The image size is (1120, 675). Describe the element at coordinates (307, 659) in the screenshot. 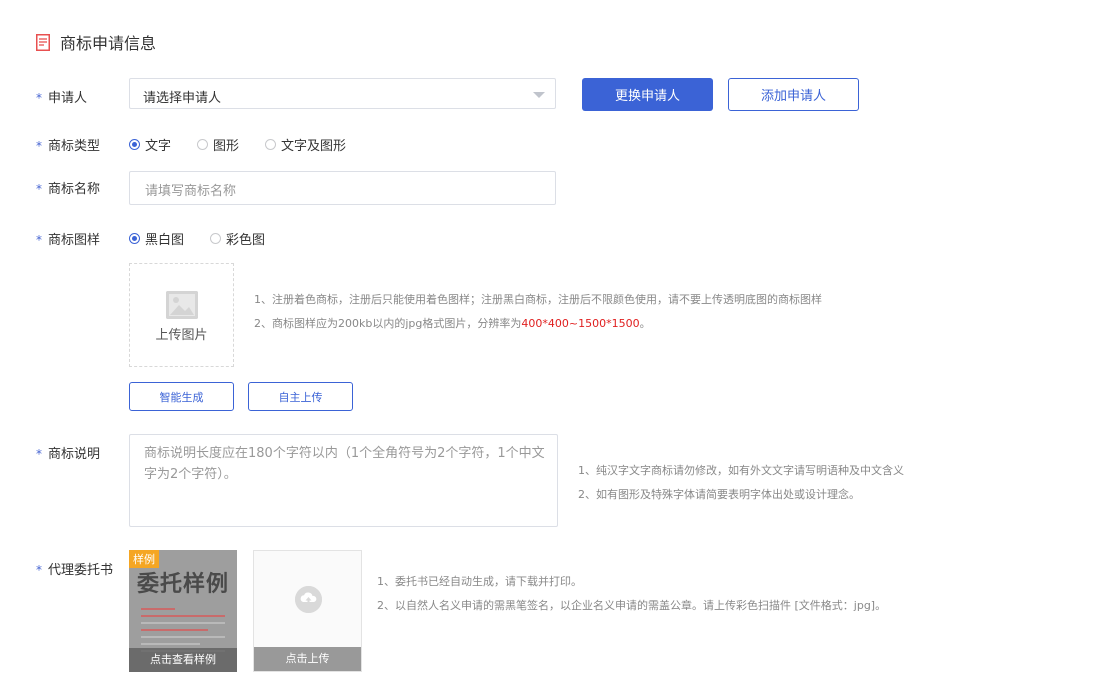

I see `click-upload-caption: 点击上传` at that location.